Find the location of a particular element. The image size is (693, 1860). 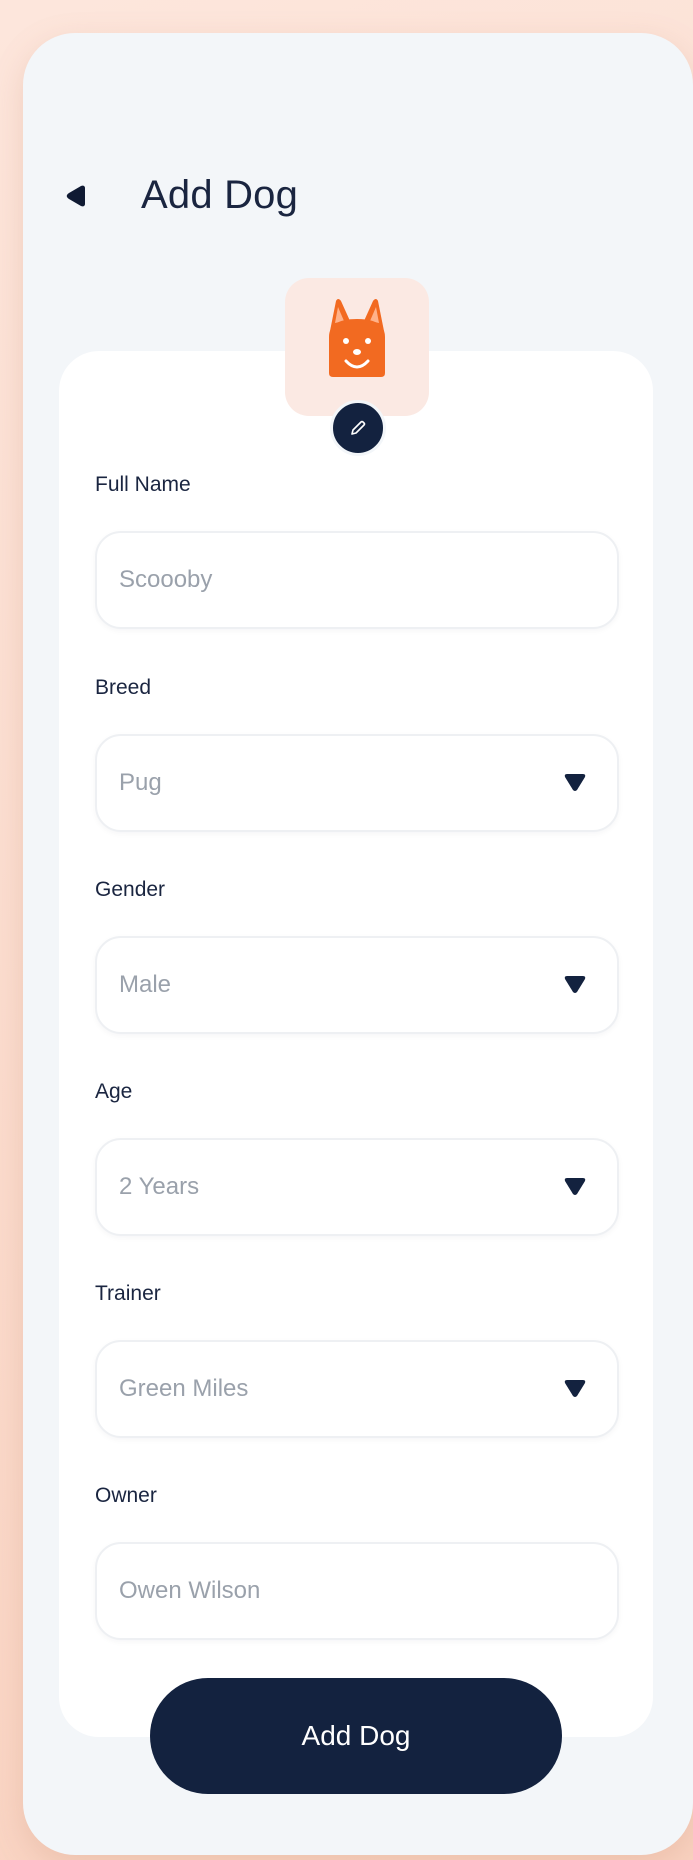

back-arrow-icon is located at coordinates (75, 196).